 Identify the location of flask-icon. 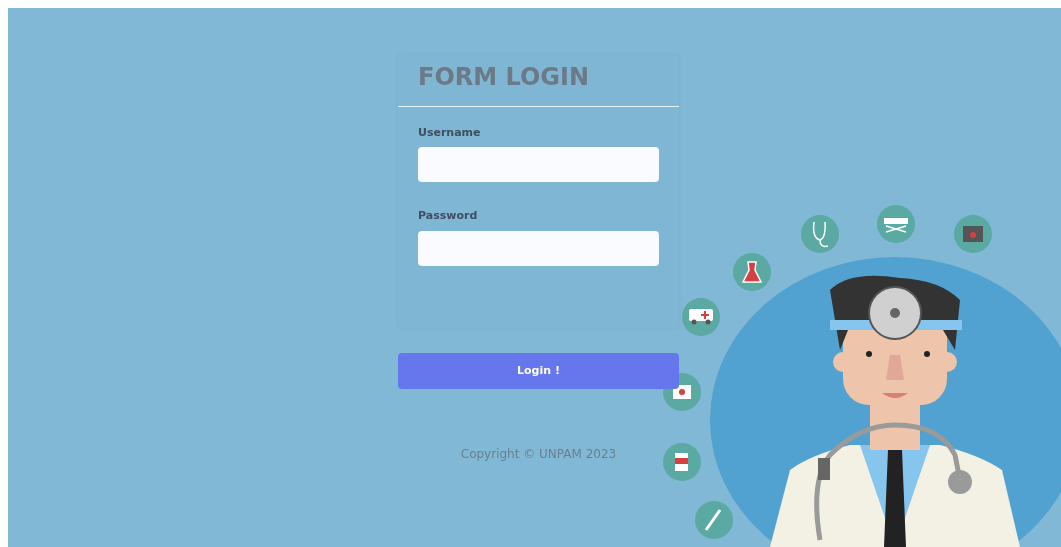
(752, 272).